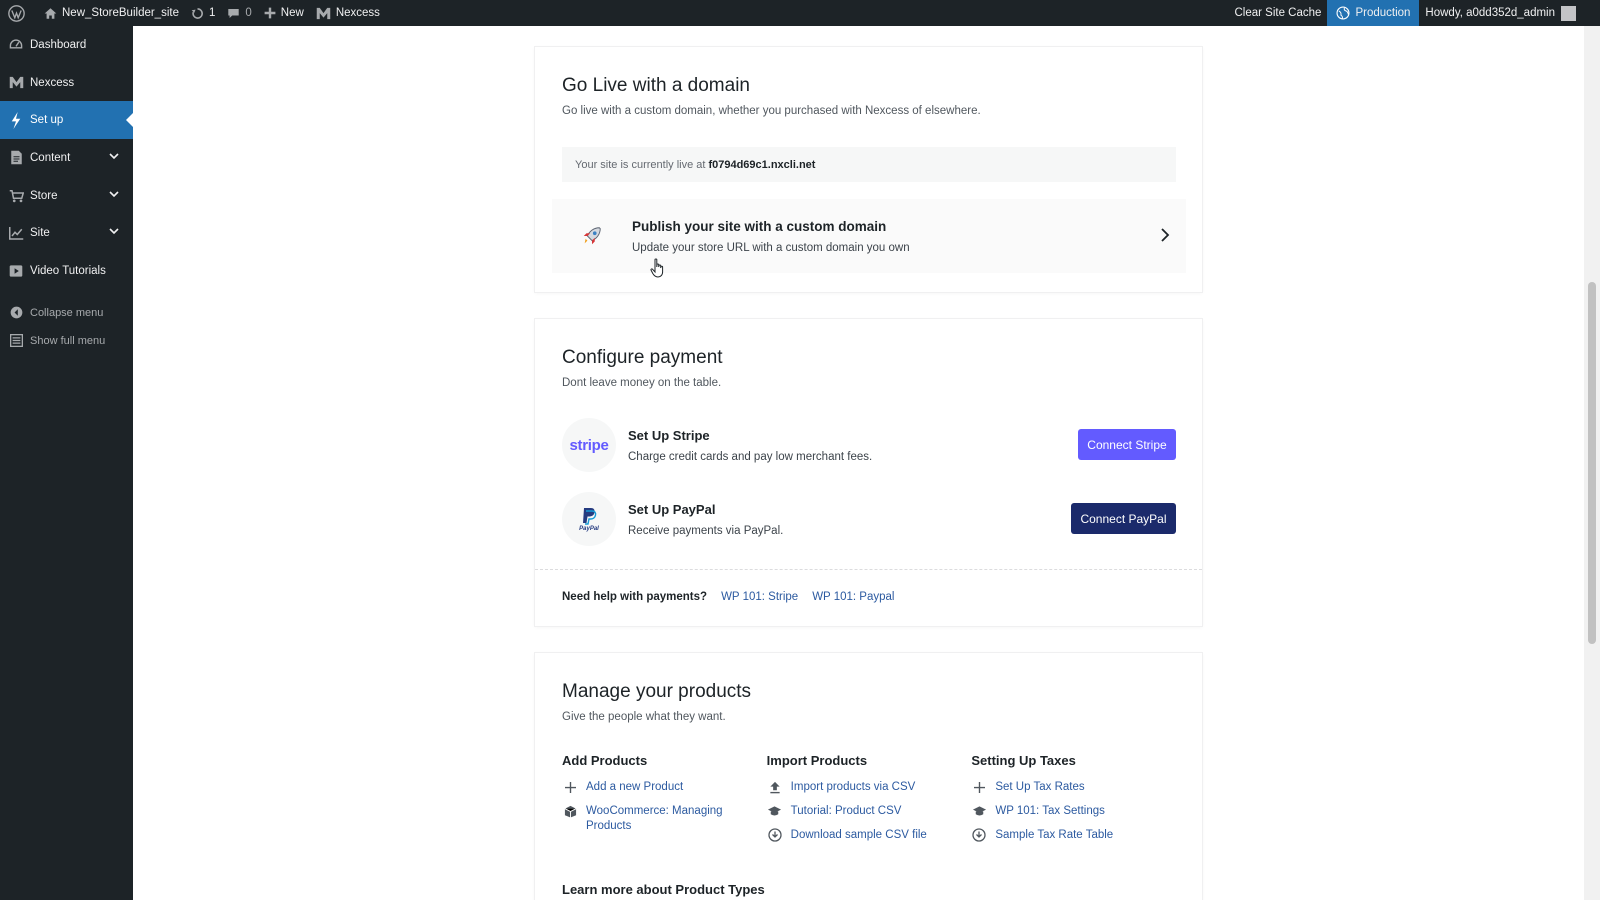  What do you see at coordinates (869, 835) in the screenshot?
I see `download-sample-csv-link: Download sample CSV file` at bounding box center [869, 835].